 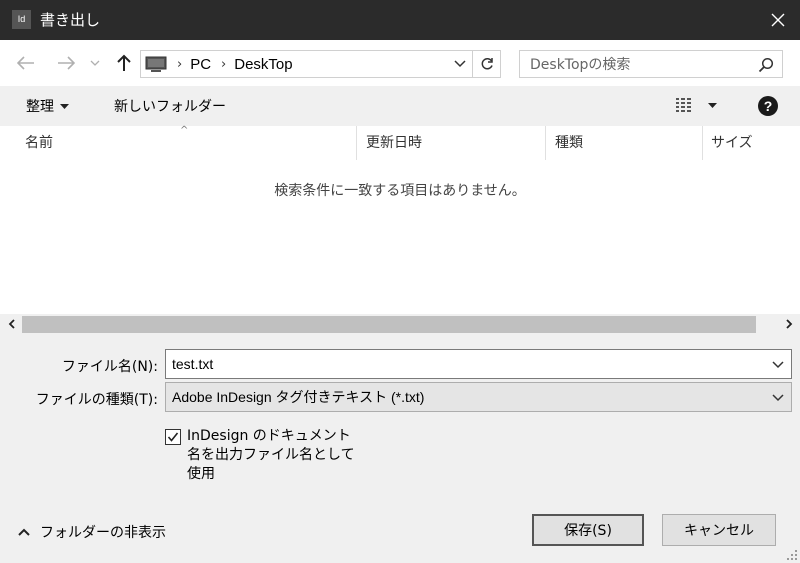 I want to click on checkbox-label-line: InDesign のドキュメント, so click(x=269, y=436).